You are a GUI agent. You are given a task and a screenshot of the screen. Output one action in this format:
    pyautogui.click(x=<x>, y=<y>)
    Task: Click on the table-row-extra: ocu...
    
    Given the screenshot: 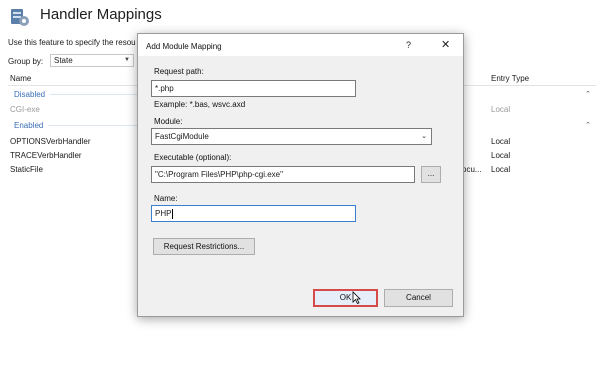 What is the action you would take?
    pyautogui.click(x=472, y=169)
    